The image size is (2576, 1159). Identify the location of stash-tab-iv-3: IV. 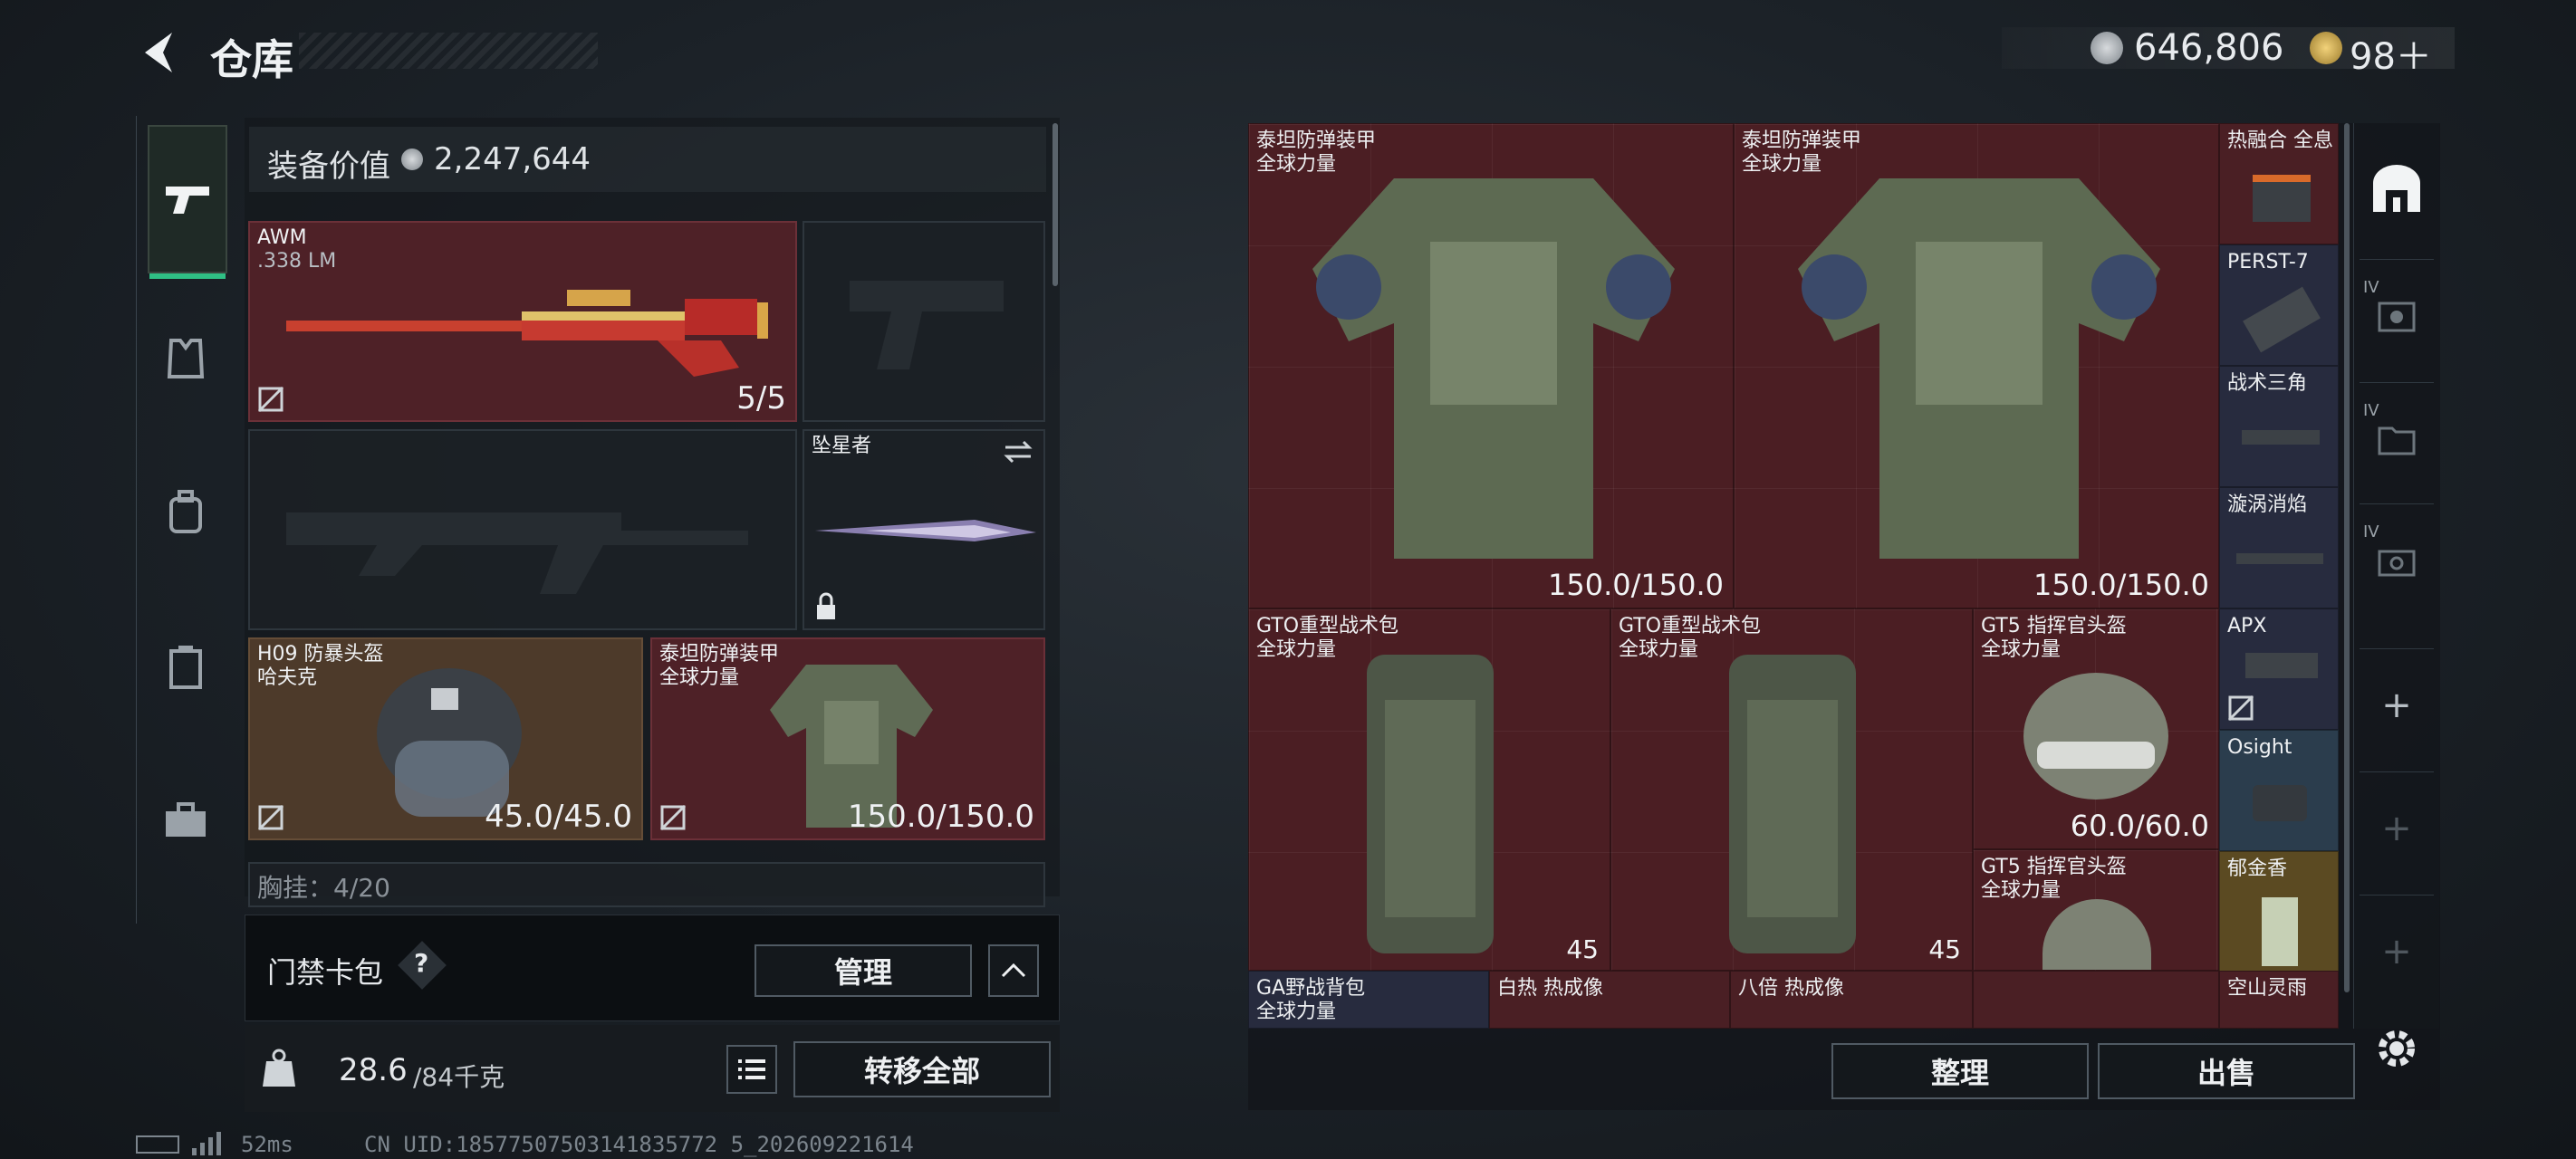
(2397, 560).